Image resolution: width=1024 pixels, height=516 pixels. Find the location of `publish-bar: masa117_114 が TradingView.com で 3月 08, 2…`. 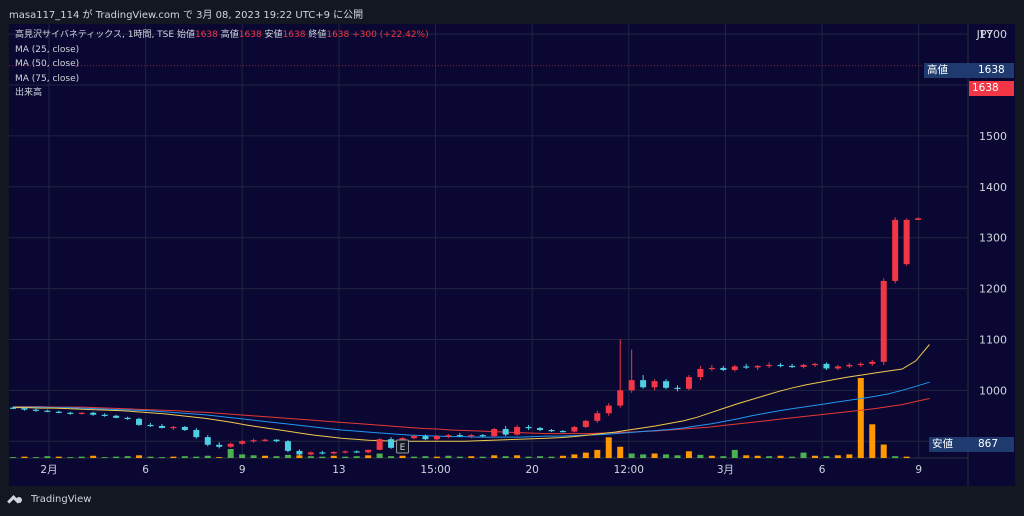

publish-bar: masa117_114 が TradingView.com で 3月 08, 2… is located at coordinates (512, 12).